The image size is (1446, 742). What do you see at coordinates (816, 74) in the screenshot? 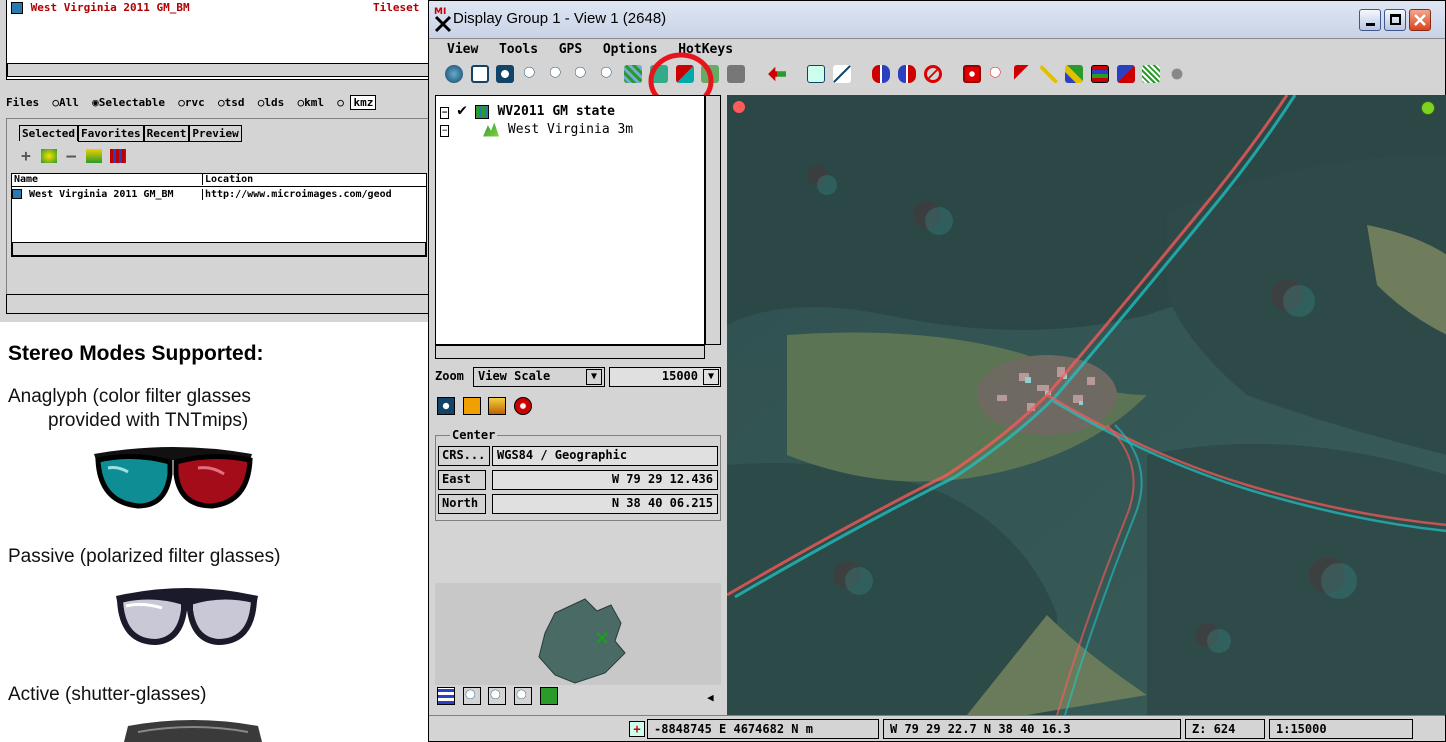
I see `scale-one-icon` at bounding box center [816, 74].